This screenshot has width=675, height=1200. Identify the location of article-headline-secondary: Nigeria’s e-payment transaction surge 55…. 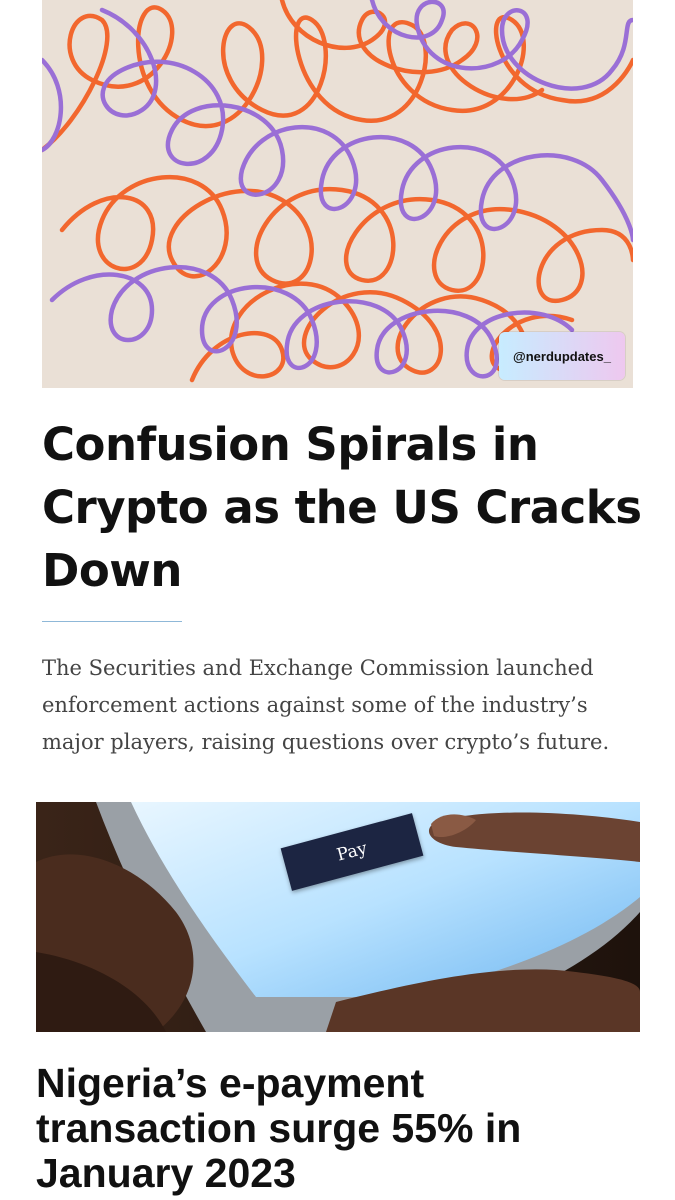
(346, 1128).